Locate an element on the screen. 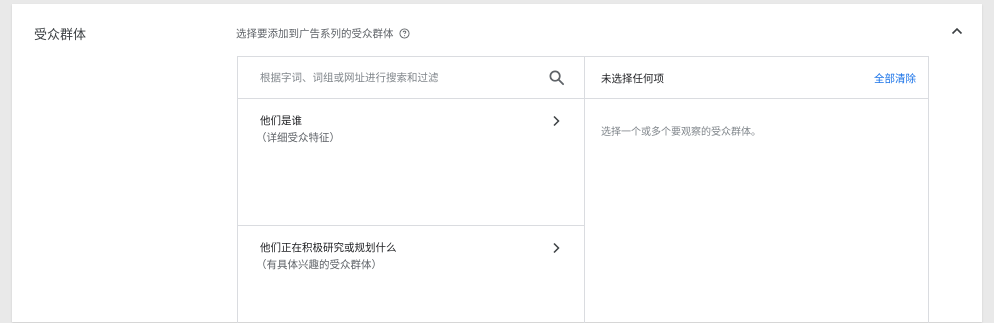  category-subtitle: （有具体兴趣的受众群体） is located at coordinates (319, 265).